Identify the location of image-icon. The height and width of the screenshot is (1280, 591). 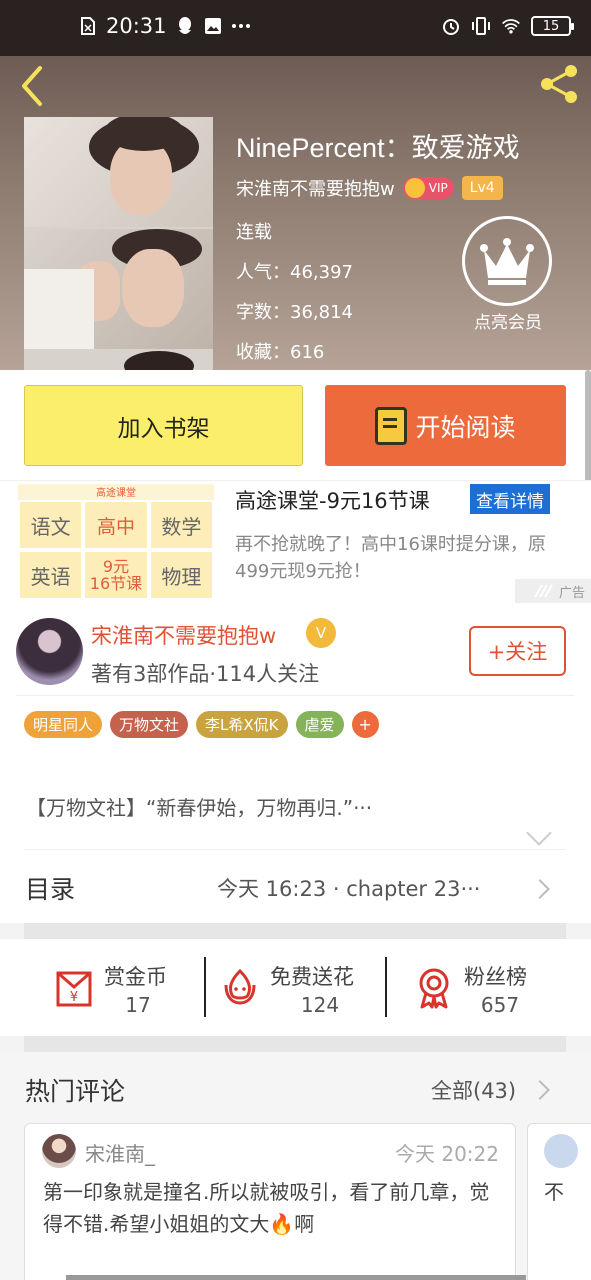
(213, 26).